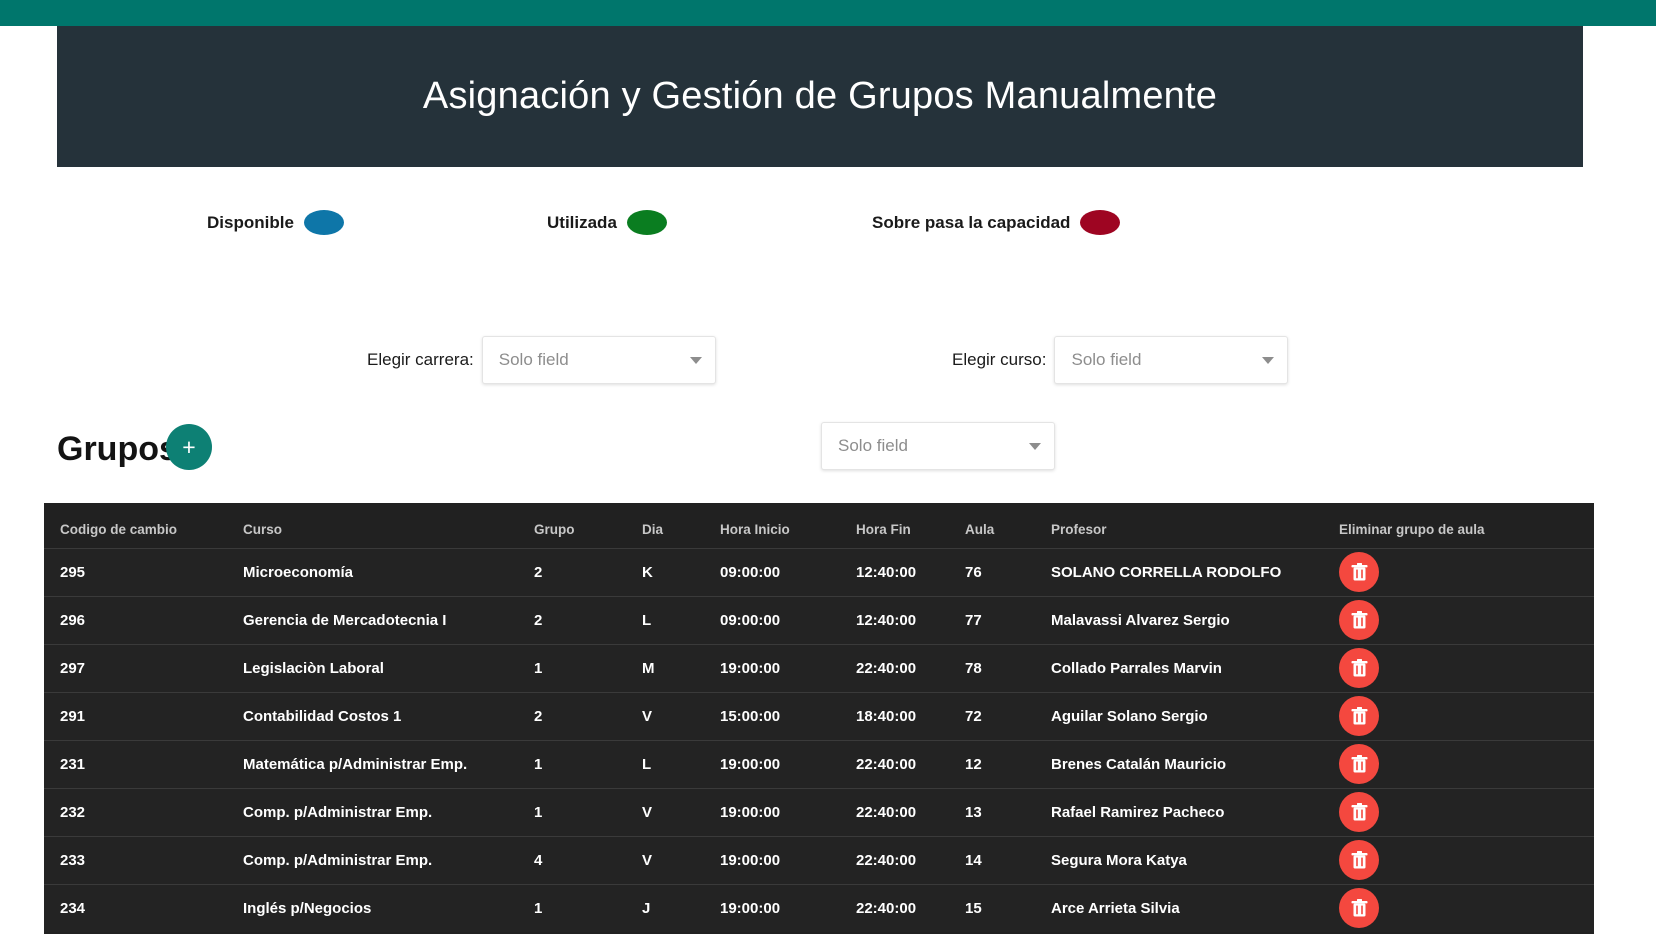 This screenshot has height=934, width=1656. What do you see at coordinates (578, 525) in the screenshot?
I see `col-grupo: Grupo` at bounding box center [578, 525].